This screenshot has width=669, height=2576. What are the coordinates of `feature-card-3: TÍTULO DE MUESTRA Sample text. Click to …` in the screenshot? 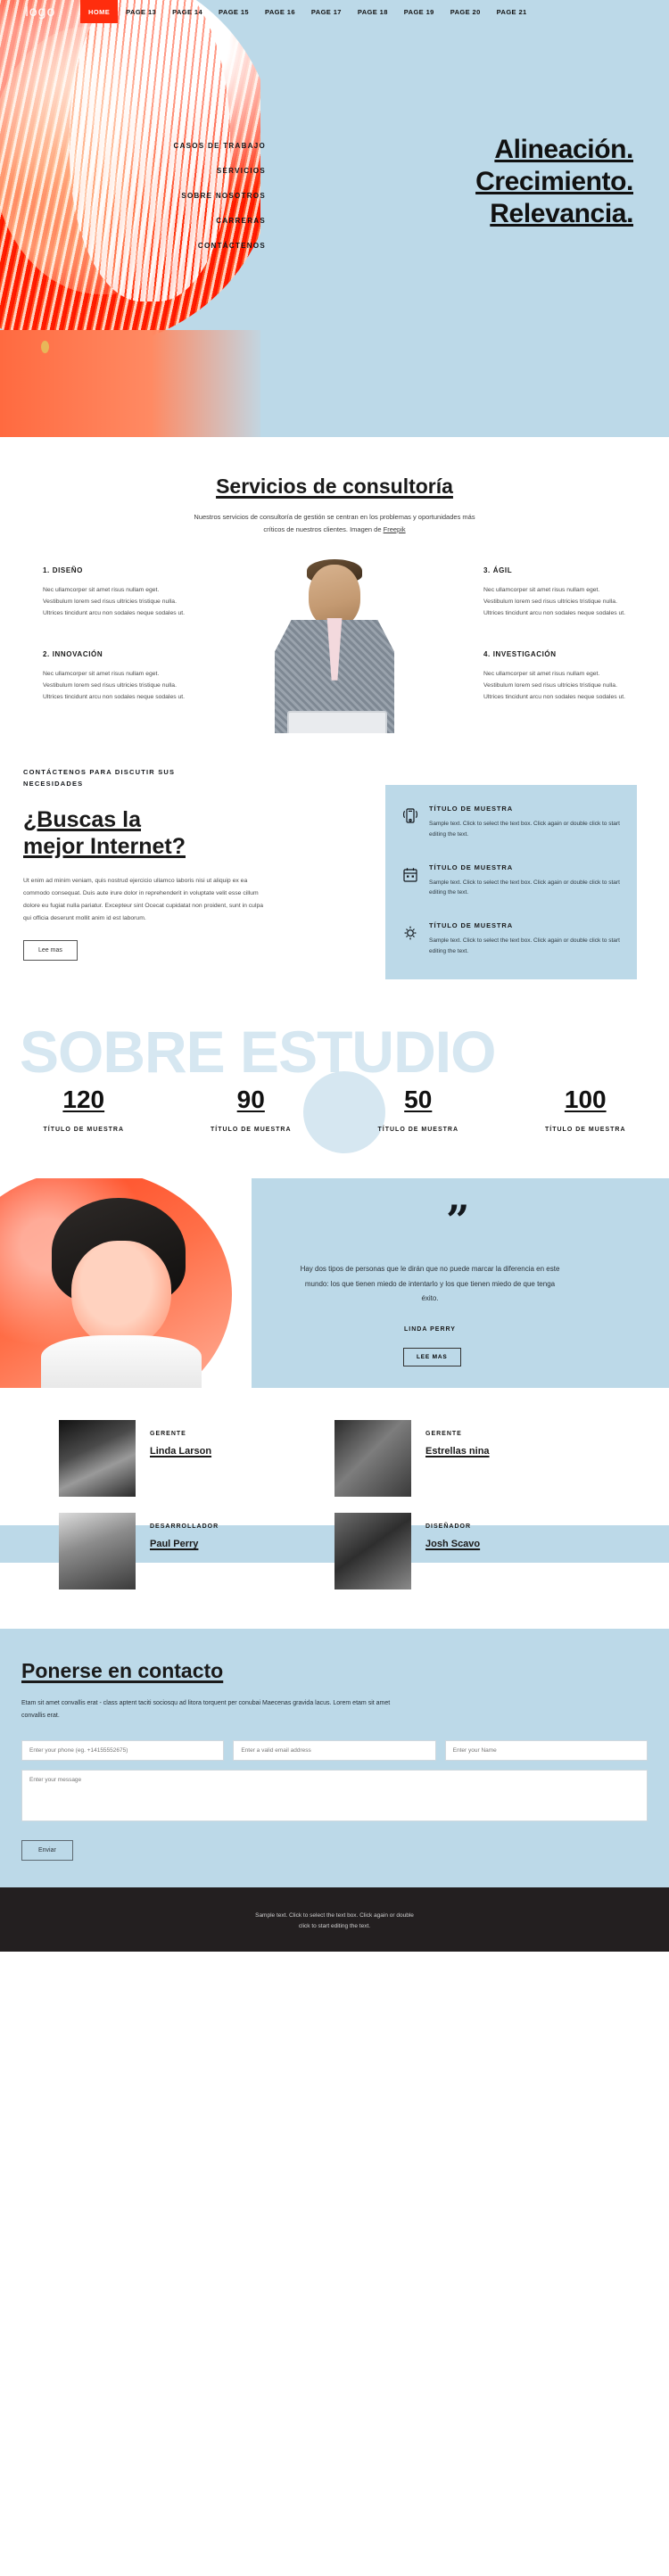 It's located at (511, 939).